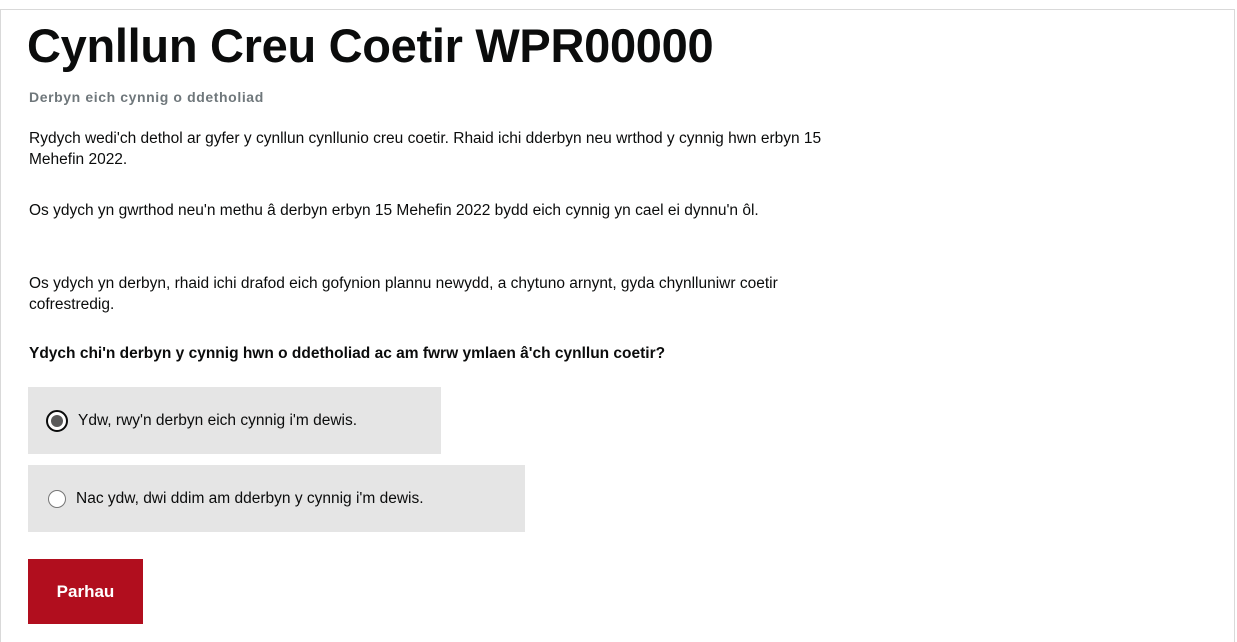 The image size is (1237, 642). What do you see at coordinates (57, 420) in the screenshot?
I see `radio-button-accept` at bounding box center [57, 420].